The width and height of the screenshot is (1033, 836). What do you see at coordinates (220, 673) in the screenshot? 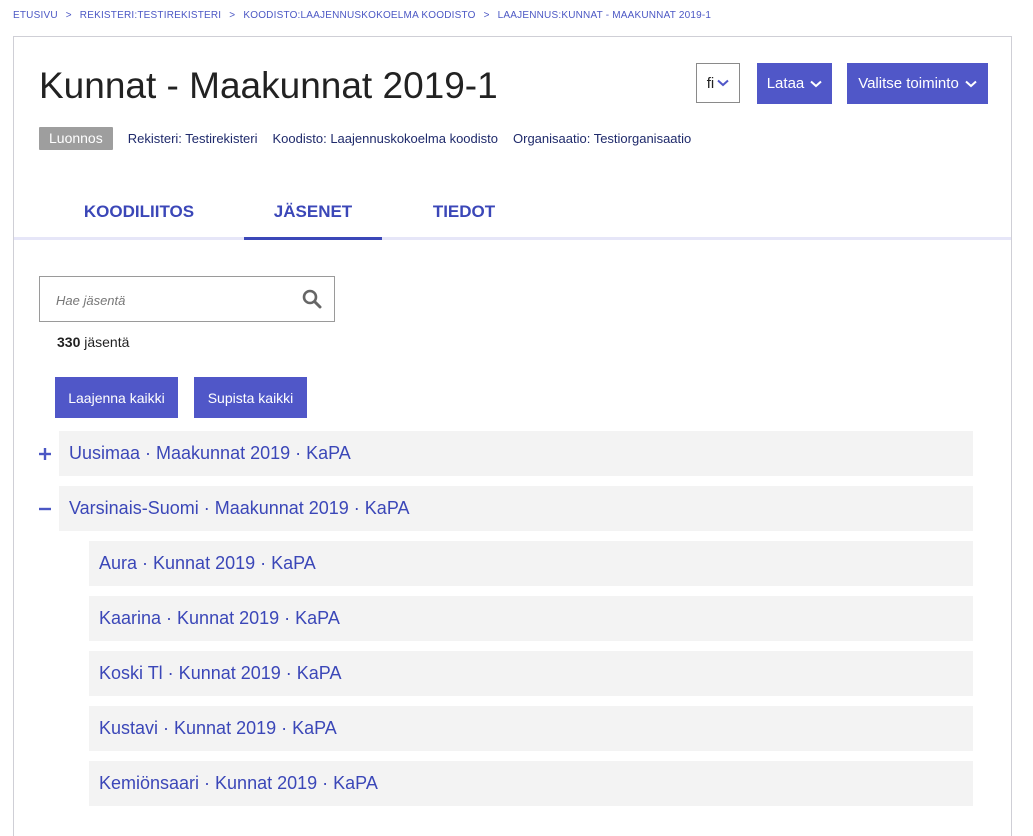
I see `tree-item-label: Koski Tl · Kunnat 2019 · KaPA` at bounding box center [220, 673].